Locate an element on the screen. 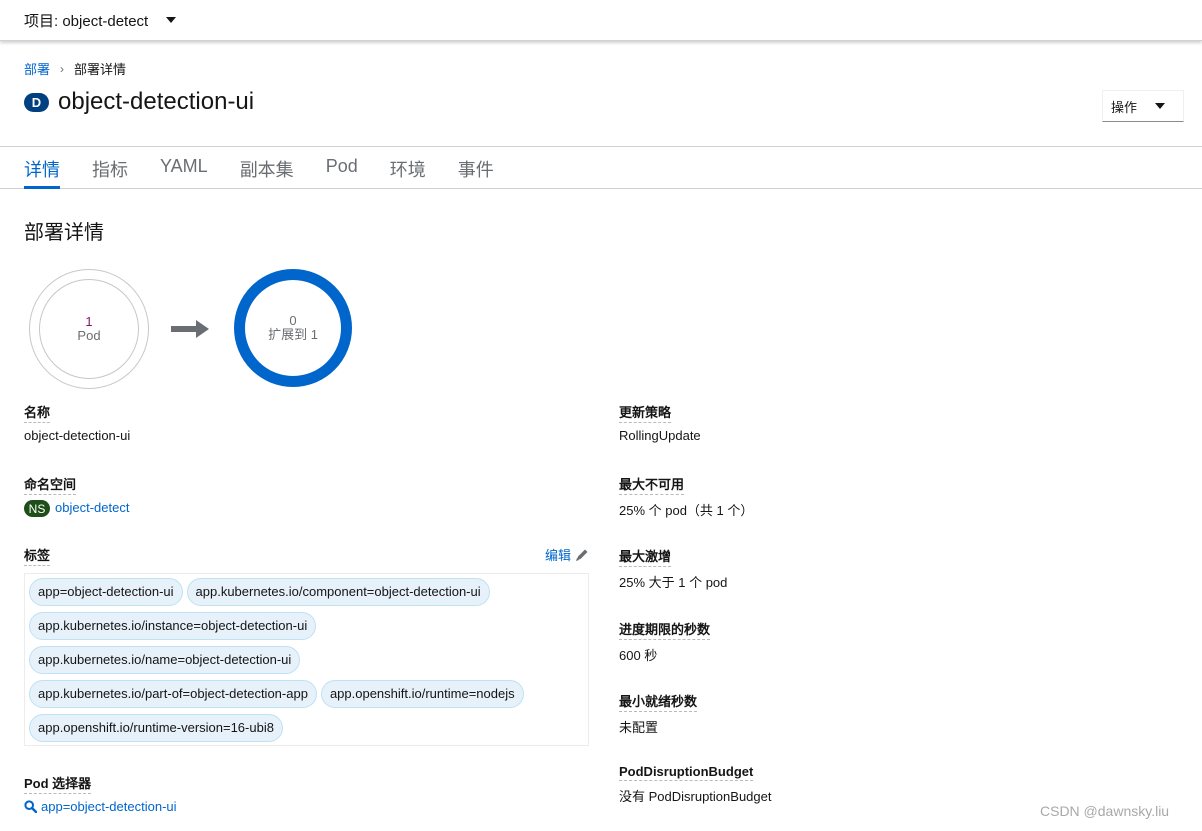  target-pod-ring: 0 扩展到 1 is located at coordinates (293, 328).